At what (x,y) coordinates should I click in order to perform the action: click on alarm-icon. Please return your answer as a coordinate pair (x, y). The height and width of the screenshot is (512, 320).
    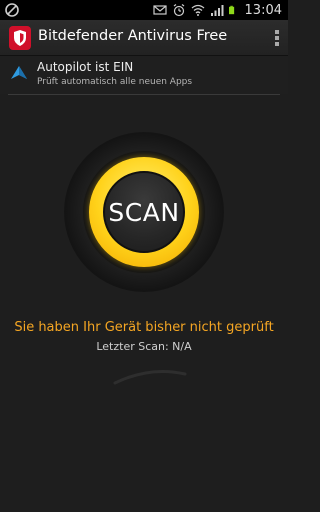
    Looking at the image, I should click on (178, 10).